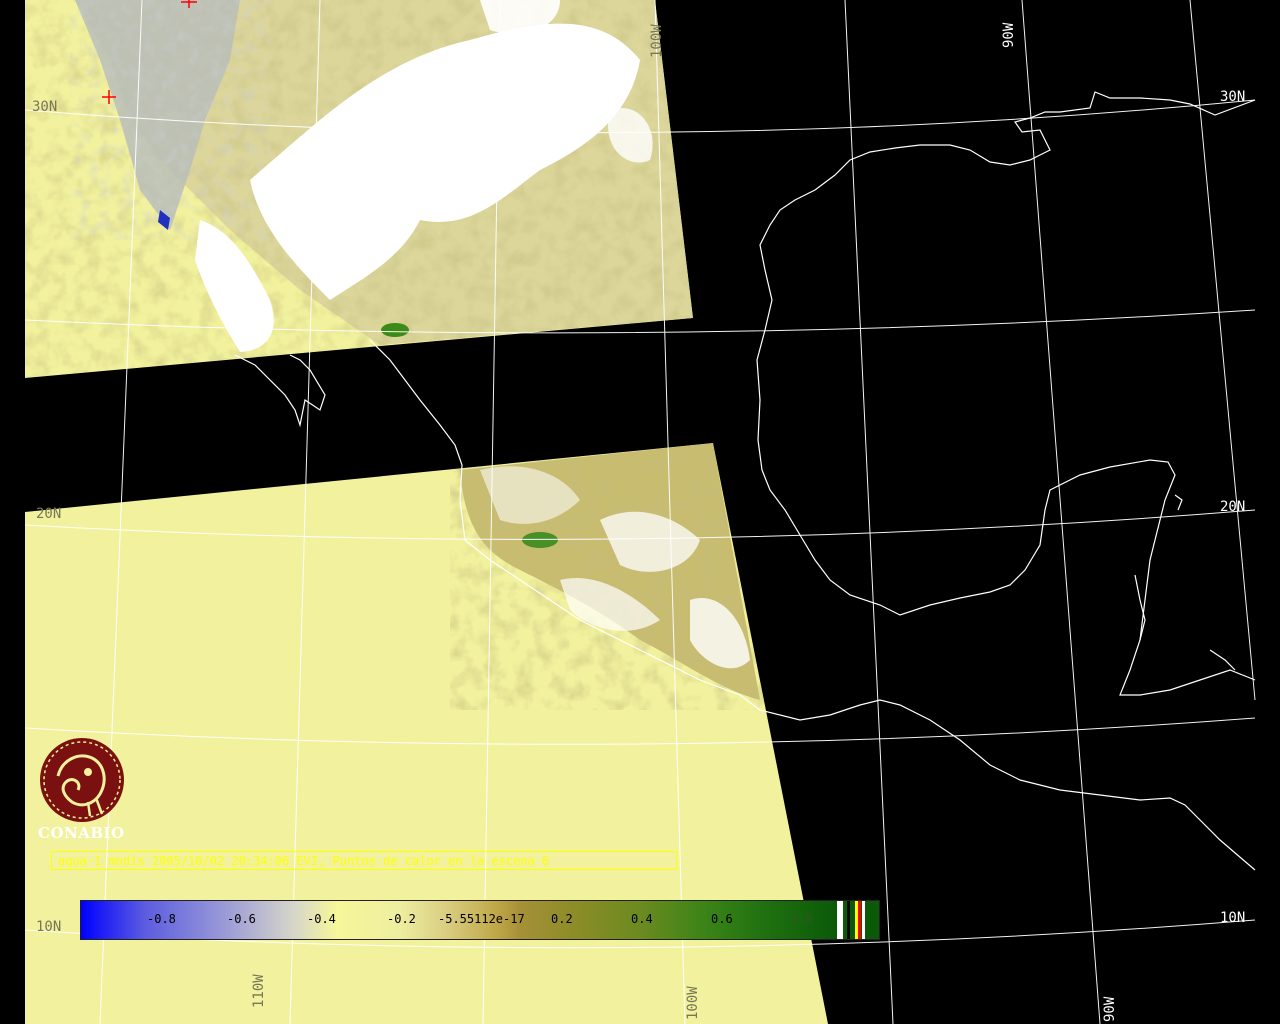  I want to click on legend-nodata-swatch, so click(848, 920).